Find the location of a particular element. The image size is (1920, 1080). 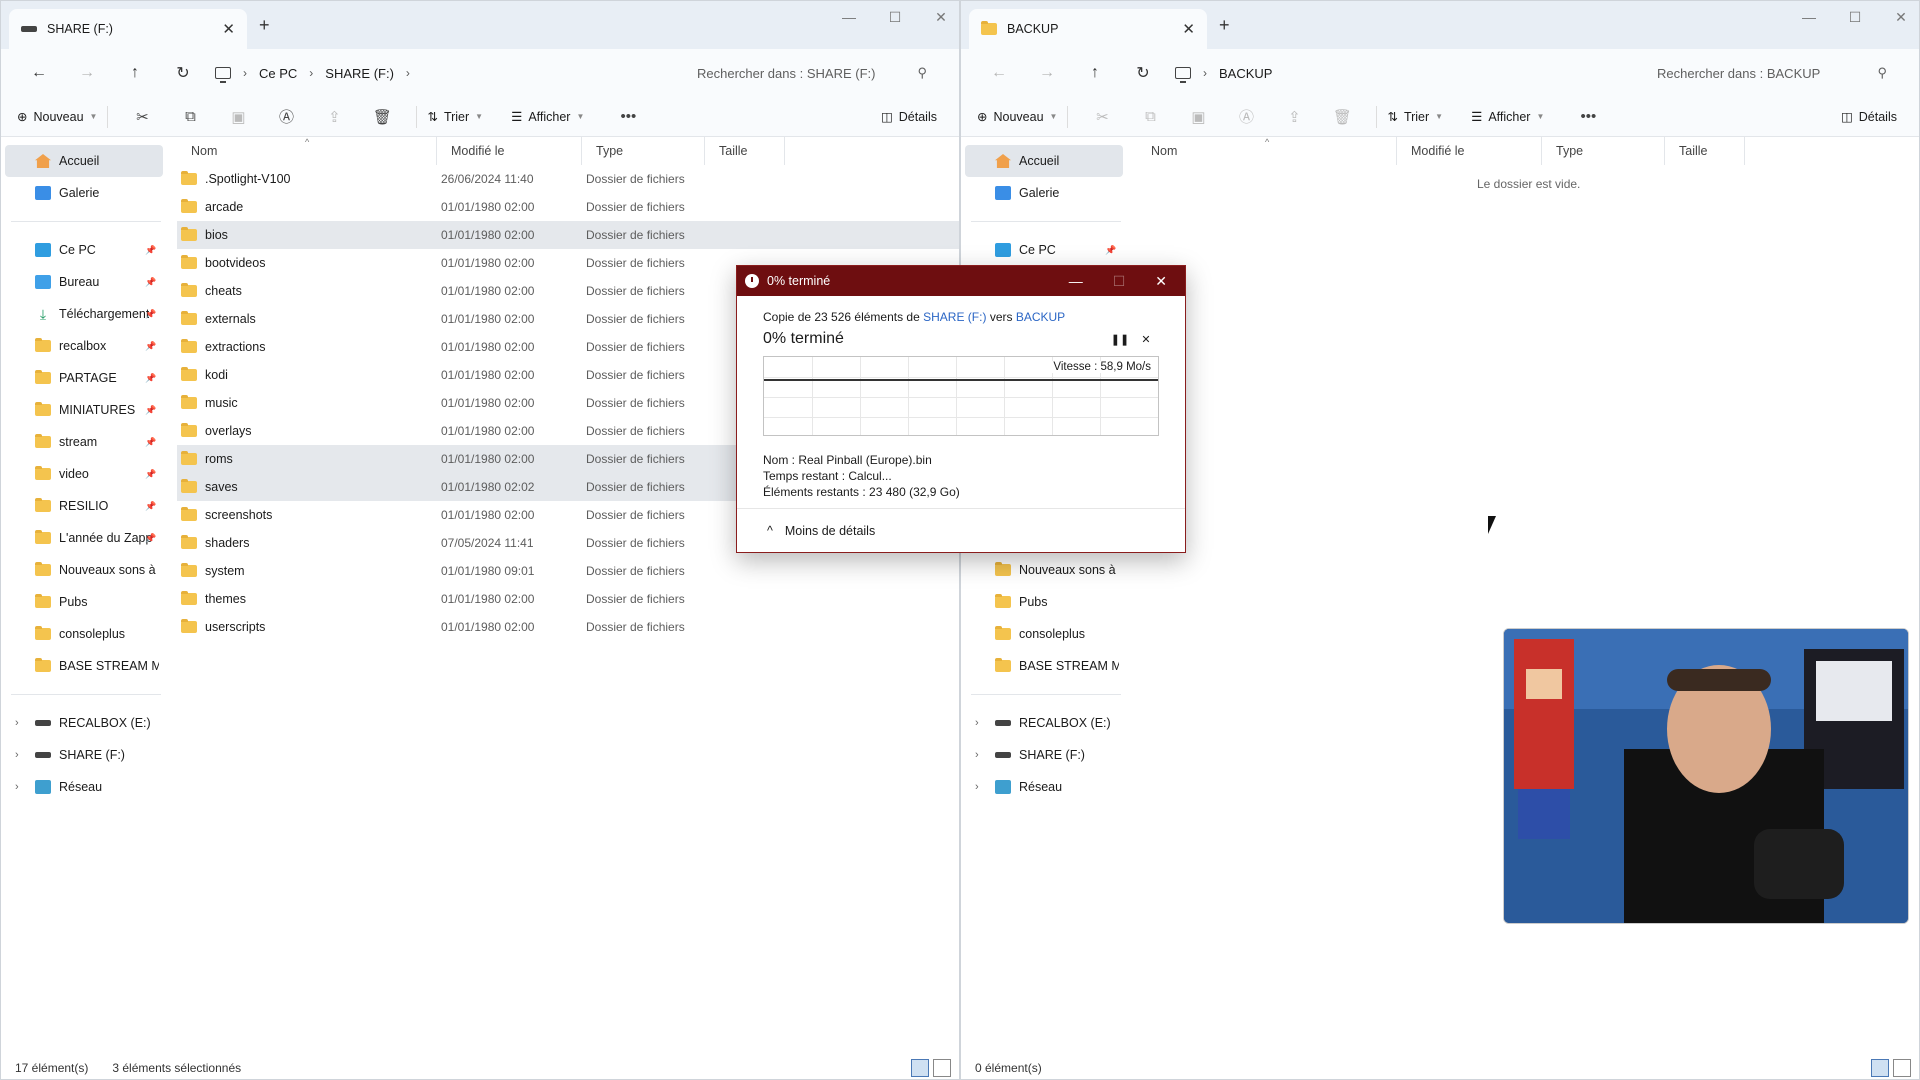

sidebar-item-gallery: Galerie is located at coordinates (86, 193).